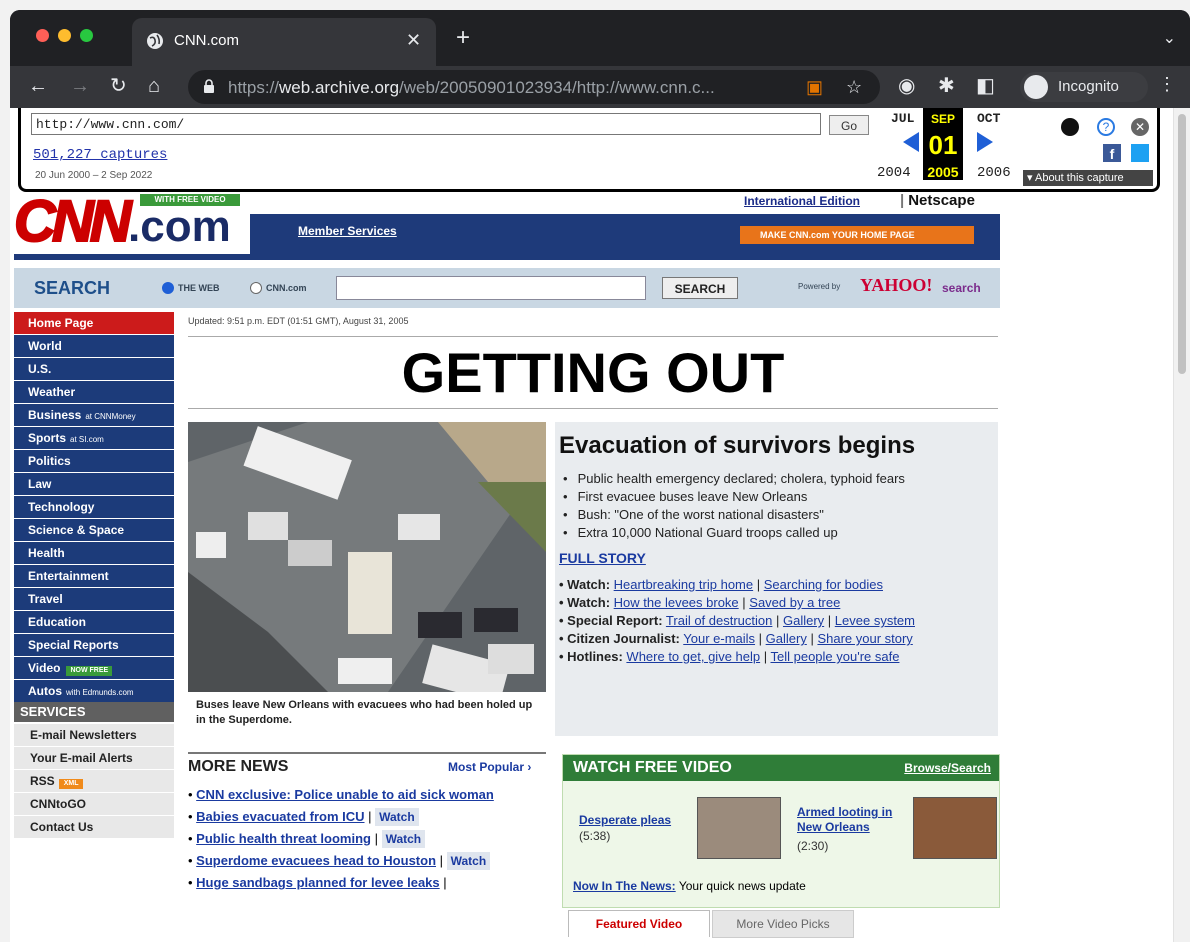  I want to click on facebook-icon: f, so click(1112, 153).